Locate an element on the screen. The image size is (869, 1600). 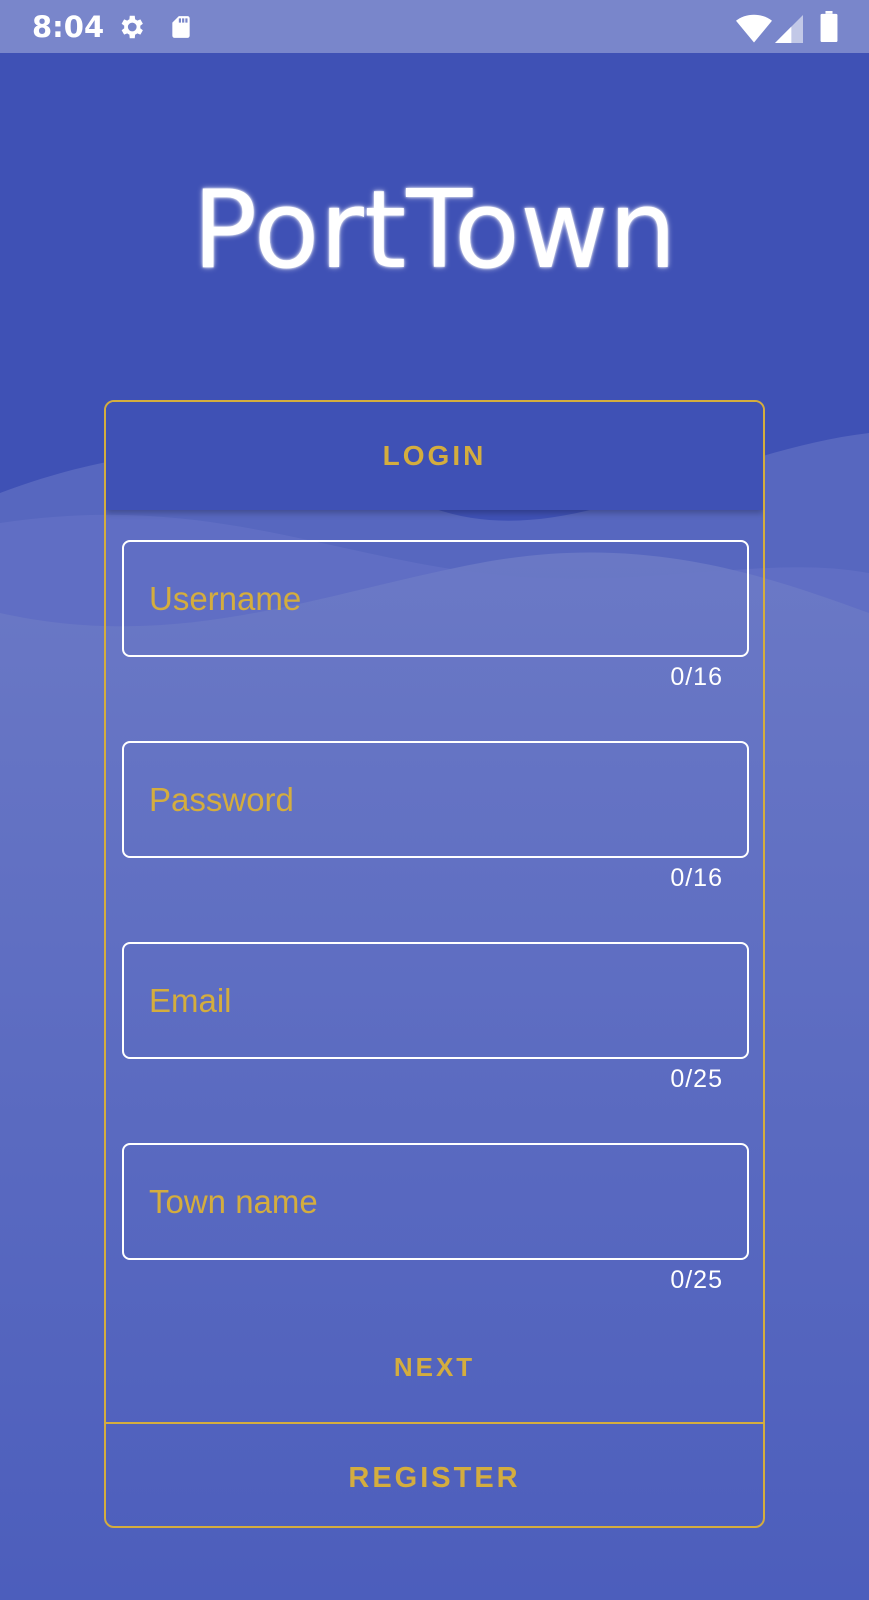
password-field is located at coordinates (435, 799).